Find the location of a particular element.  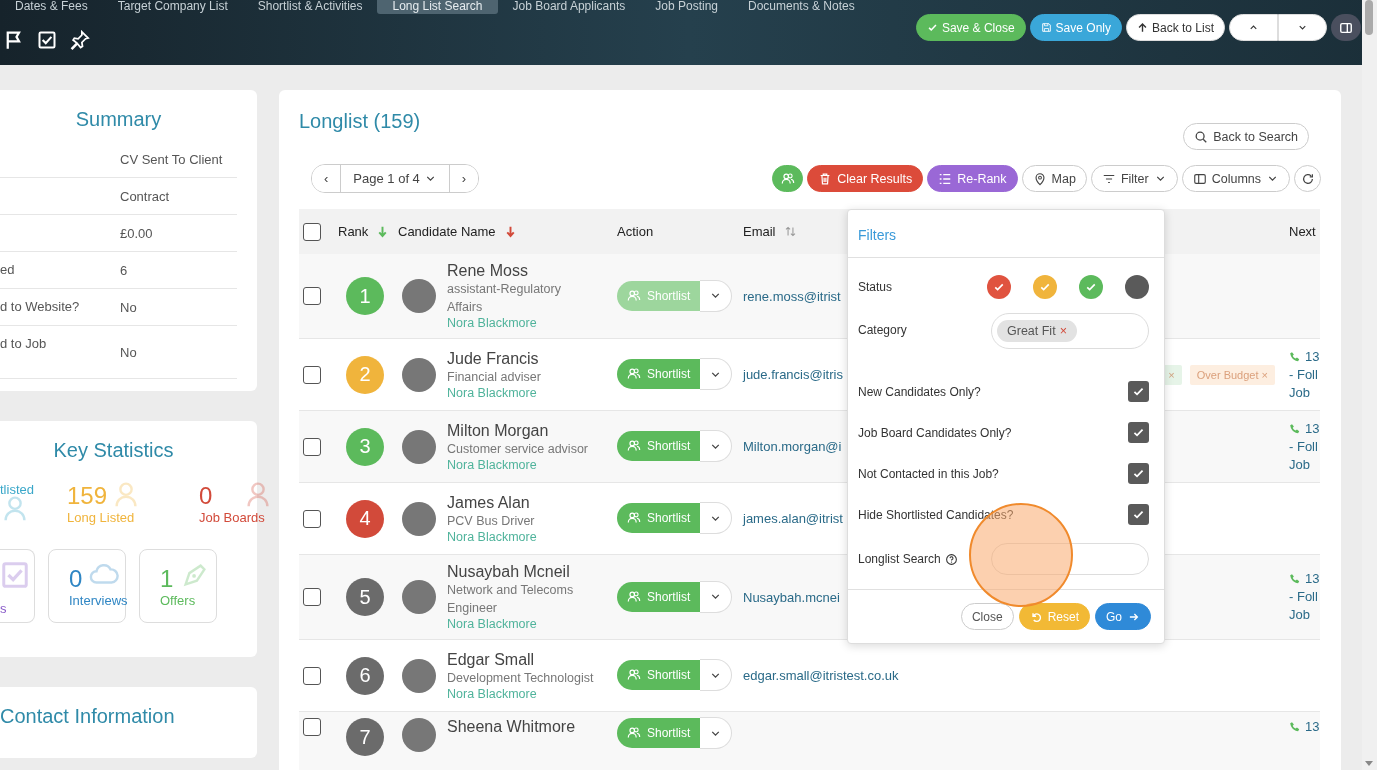

page-tab: Job Board Applicants is located at coordinates (569, 7).